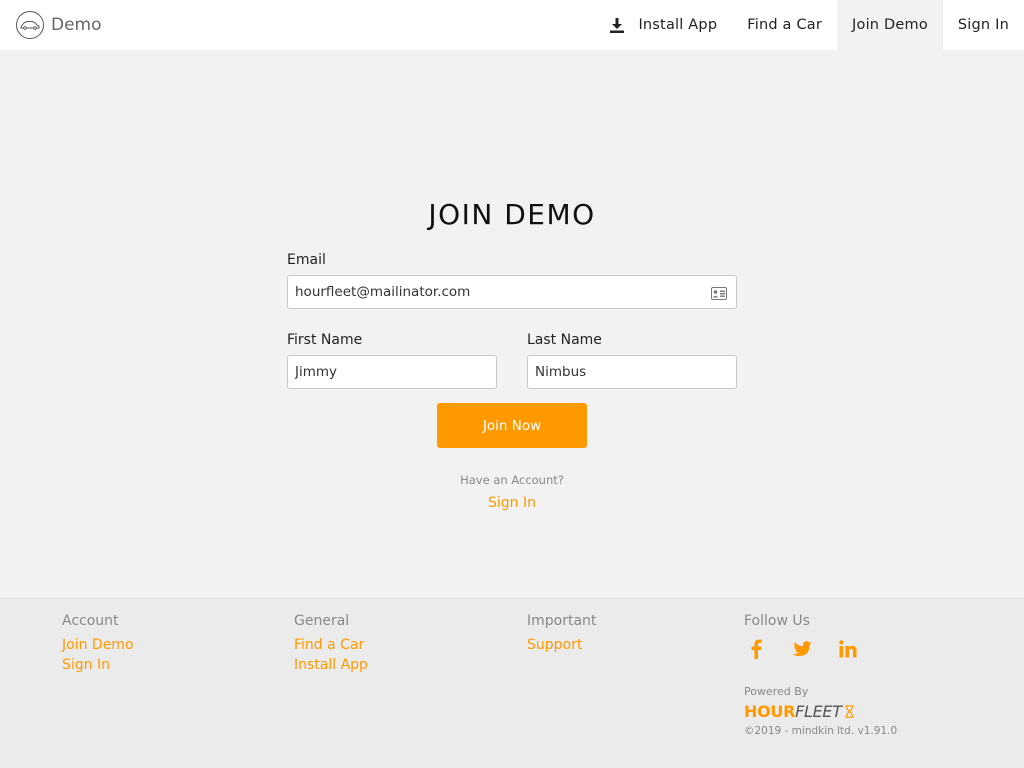 The width and height of the screenshot is (1024, 768). I want to click on brand-home-link: Demo, so click(59, 25).